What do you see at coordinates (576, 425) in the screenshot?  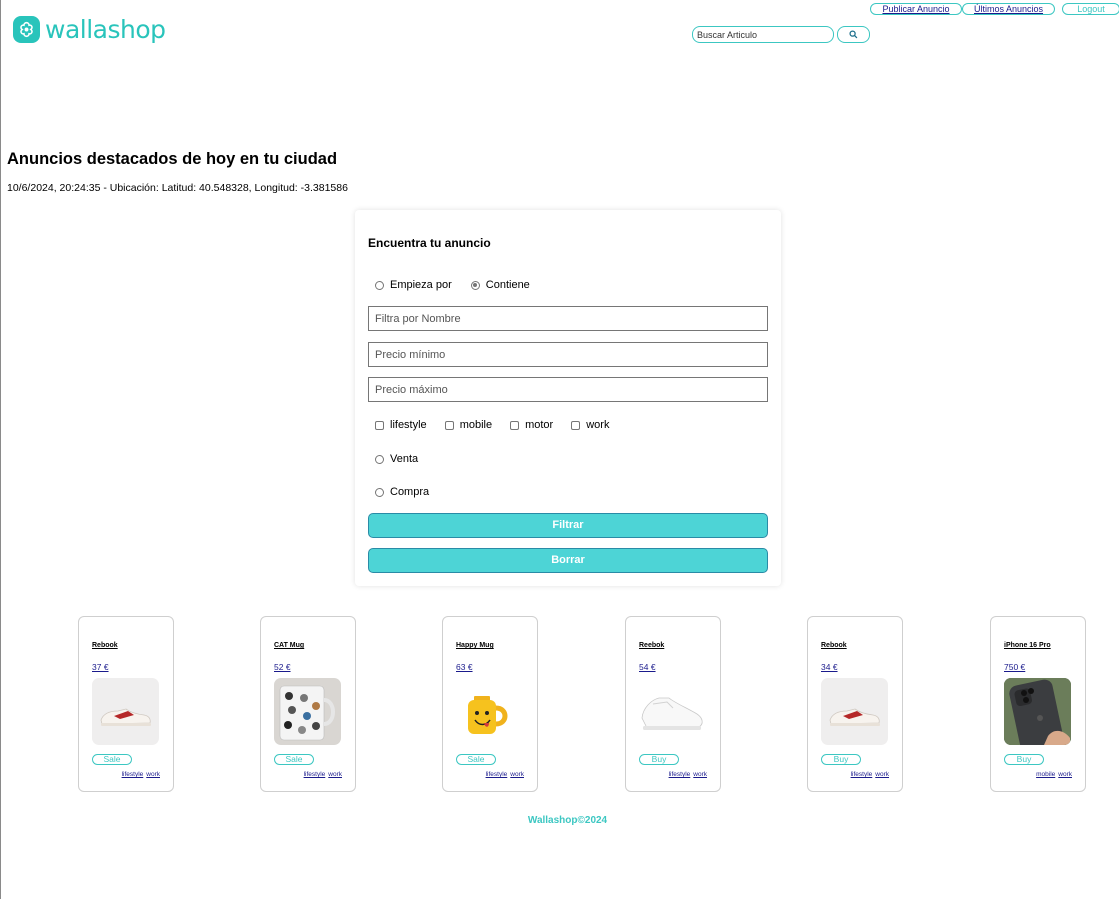 I see `checkbox-work` at bounding box center [576, 425].